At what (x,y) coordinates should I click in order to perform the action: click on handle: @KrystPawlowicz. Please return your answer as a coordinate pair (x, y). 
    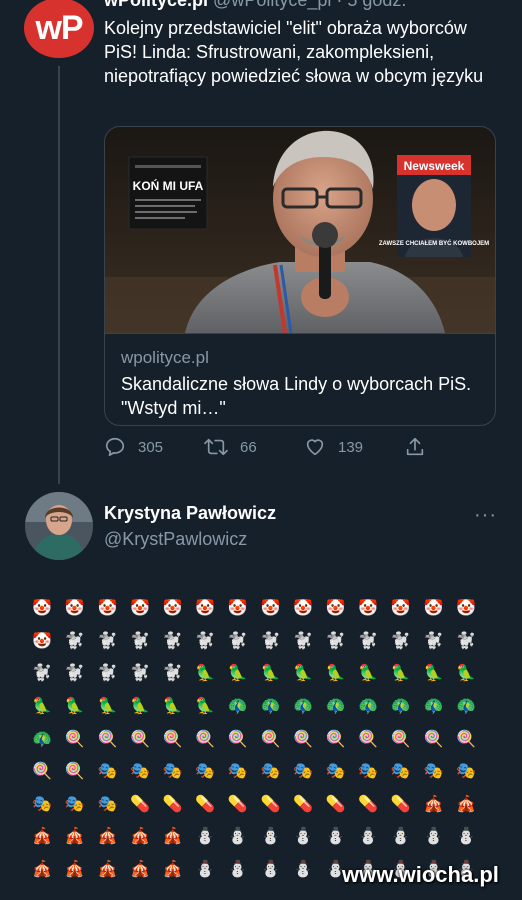
    Looking at the image, I should click on (175, 539).